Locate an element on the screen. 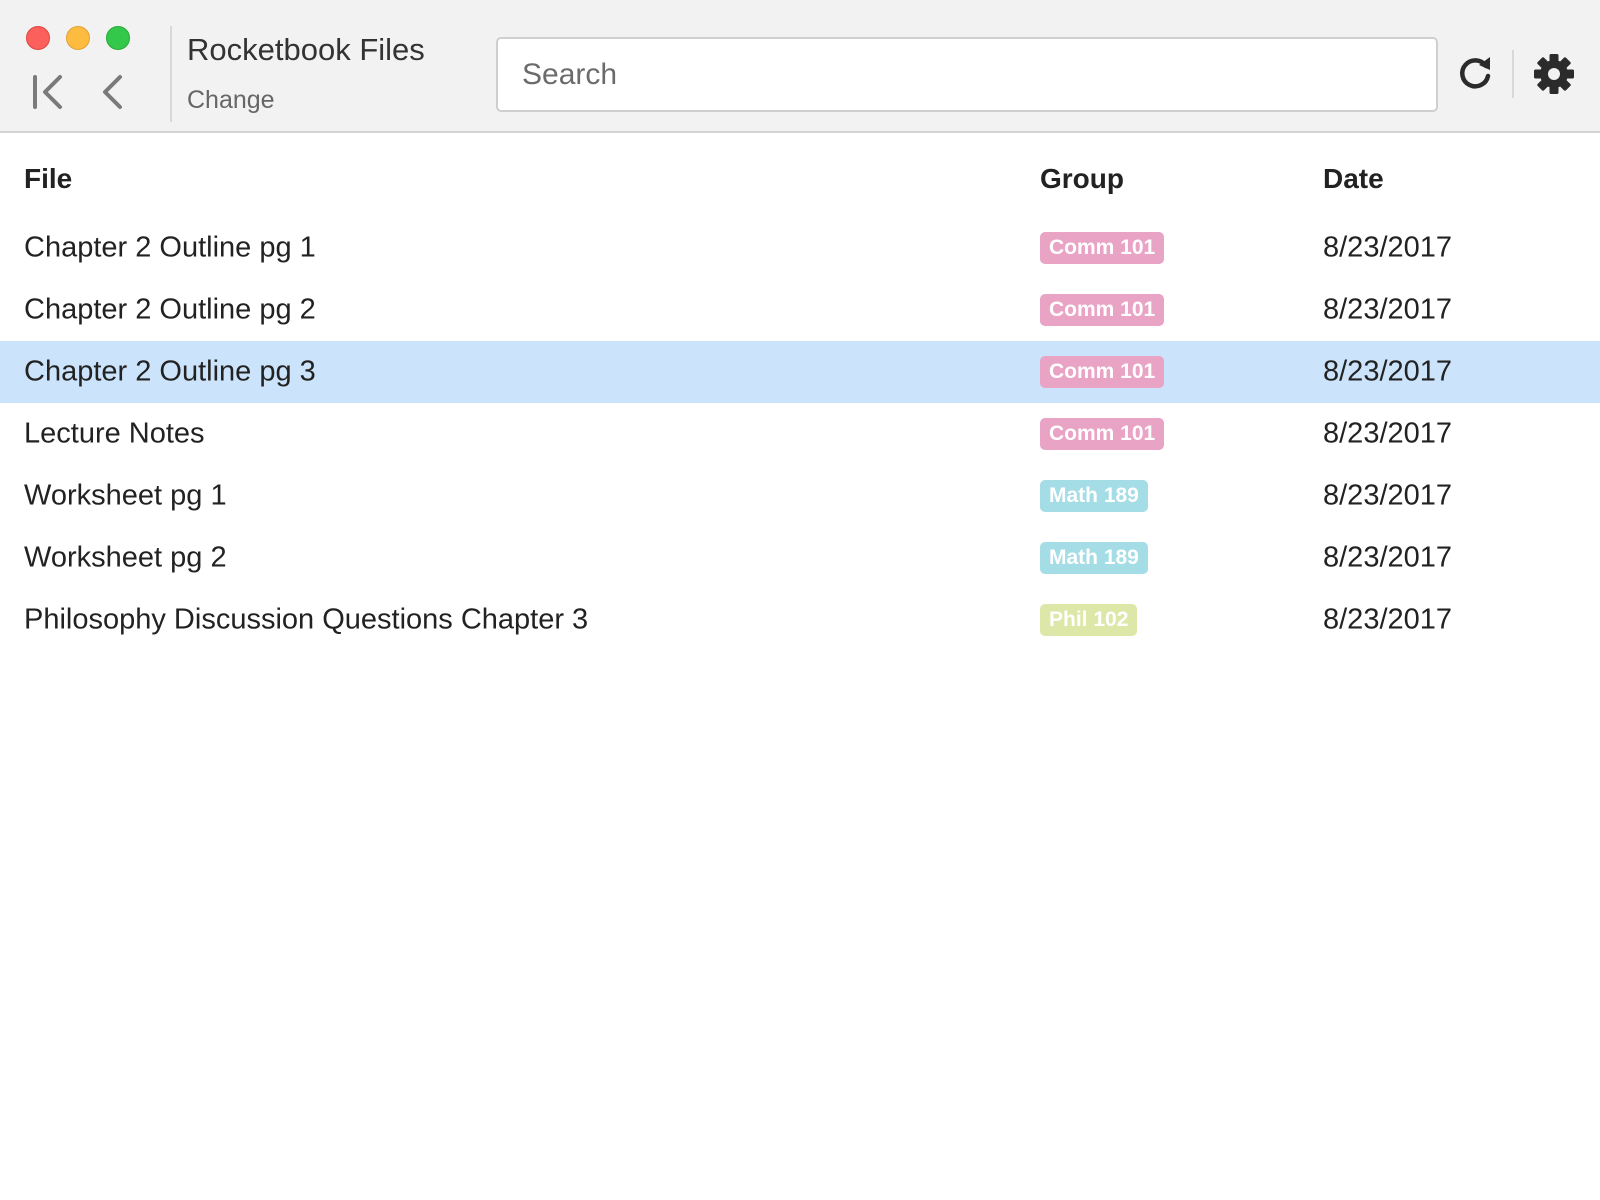 The width and height of the screenshot is (1600, 1200). group-badge: Phil 102 is located at coordinates (1089, 620).